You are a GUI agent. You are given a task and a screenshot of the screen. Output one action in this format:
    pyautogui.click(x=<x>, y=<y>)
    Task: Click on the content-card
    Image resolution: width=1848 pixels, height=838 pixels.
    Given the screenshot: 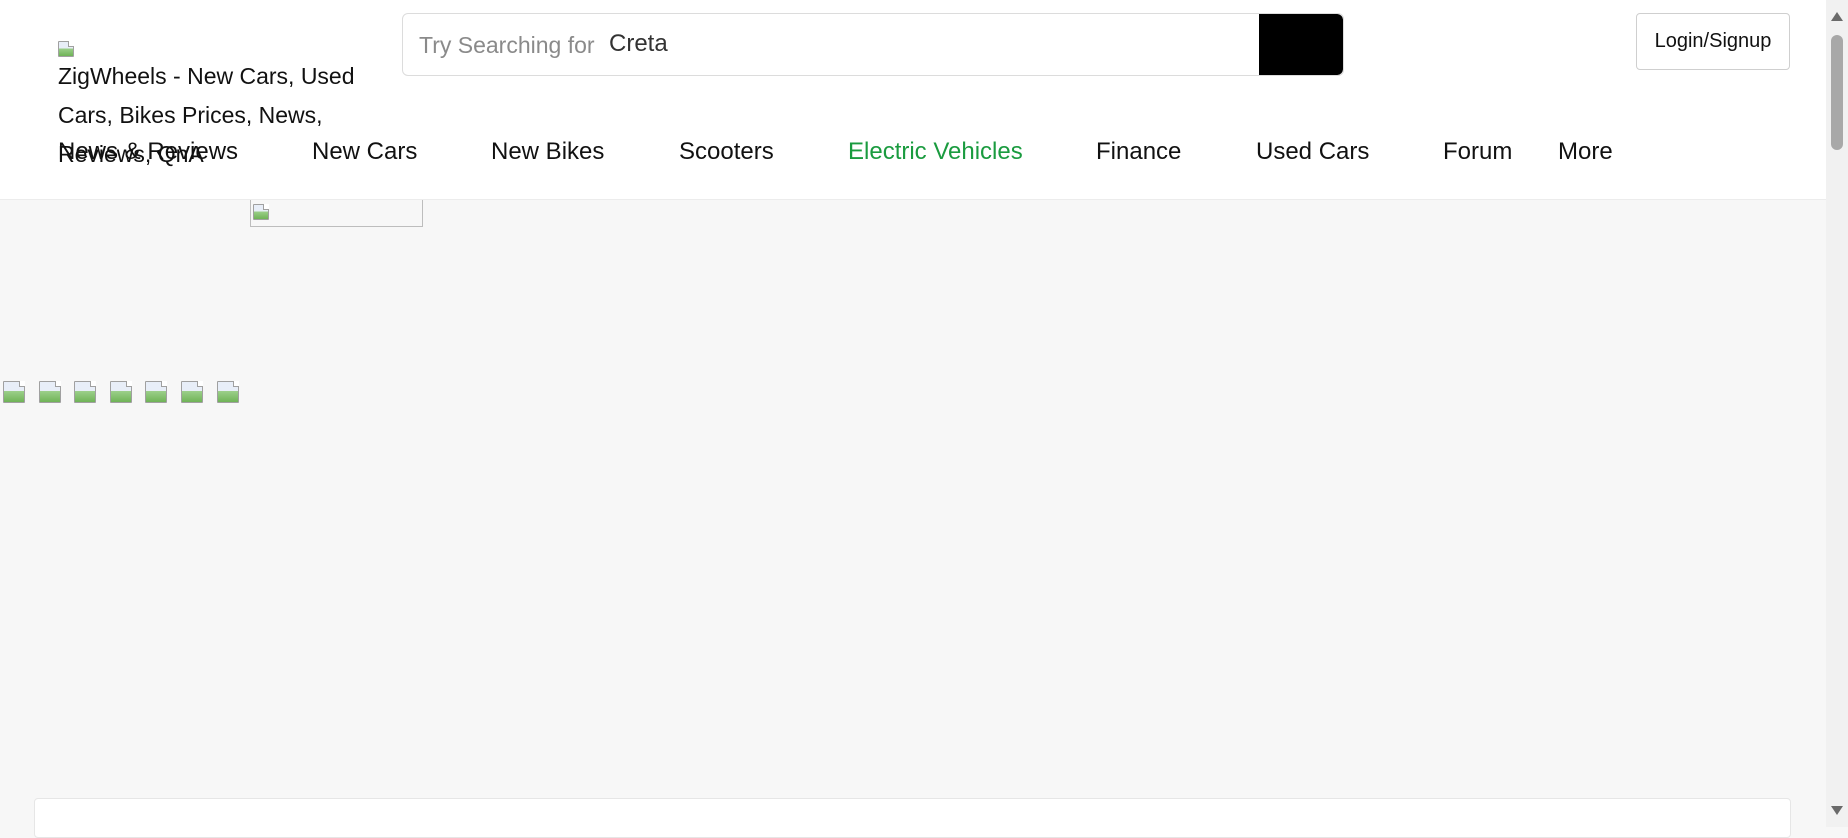 What is the action you would take?
    pyautogui.click(x=912, y=818)
    